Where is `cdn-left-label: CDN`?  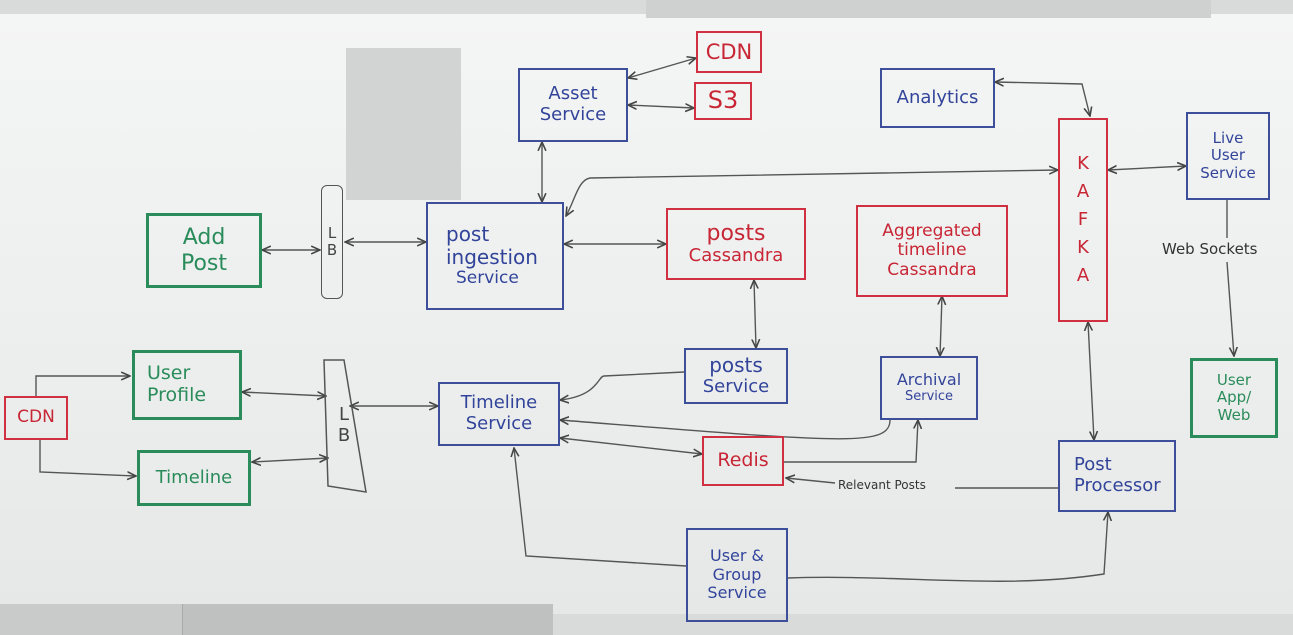 cdn-left-label: CDN is located at coordinates (36, 417).